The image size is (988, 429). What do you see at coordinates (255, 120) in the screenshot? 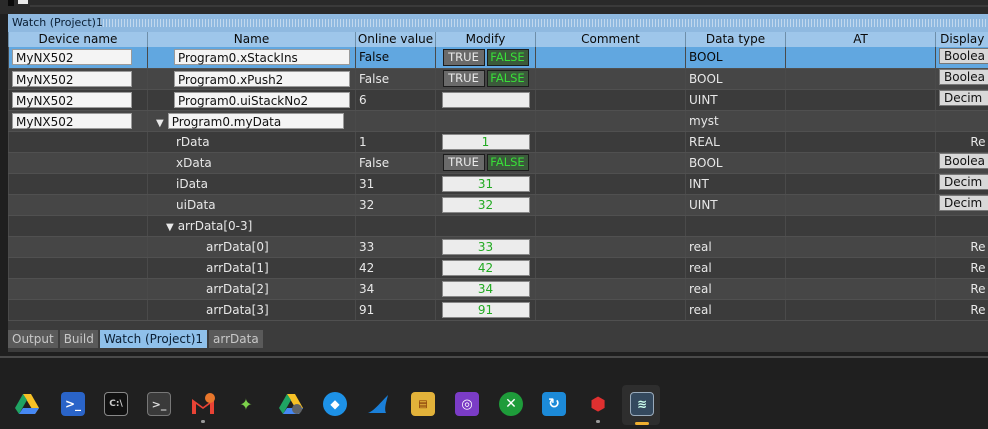
I see `variable-name-field: Program0.myData` at bounding box center [255, 120].